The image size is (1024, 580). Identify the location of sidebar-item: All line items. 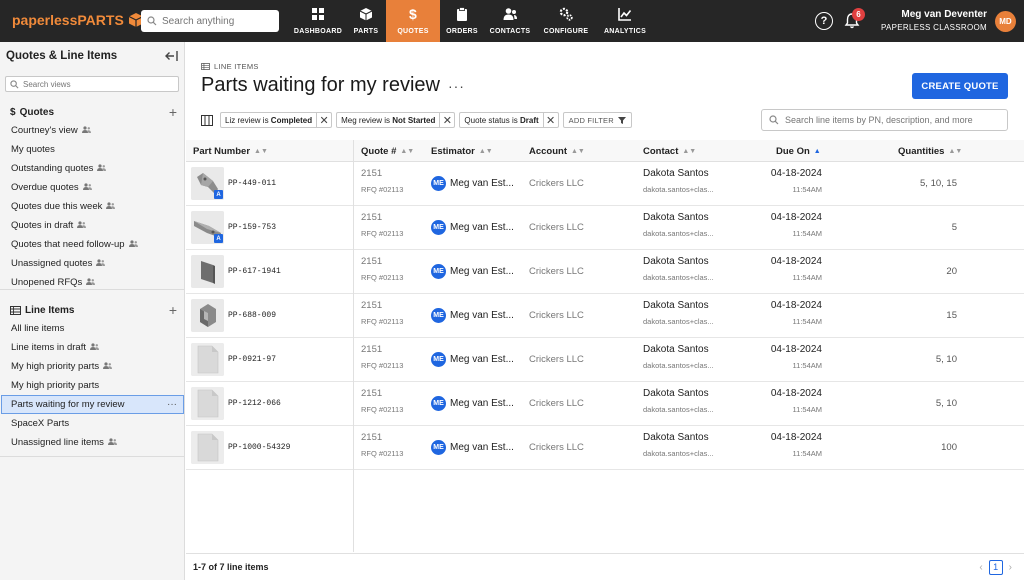
(92, 328).